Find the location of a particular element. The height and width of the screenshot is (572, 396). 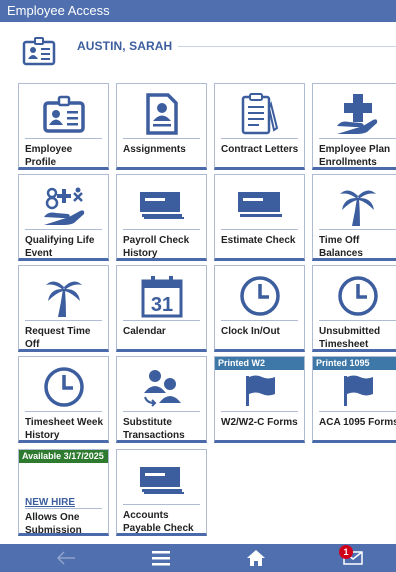

tile-label: Accounts Payable Check History is located at coordinates (158, 522).